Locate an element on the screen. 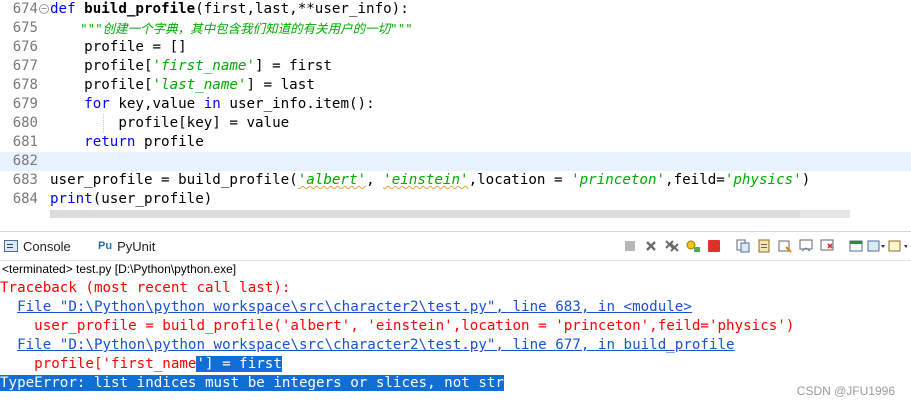 Image resolution: width=911 pixels, height=407 pixels. view-menu-icon is located at coordinates (897, 246).